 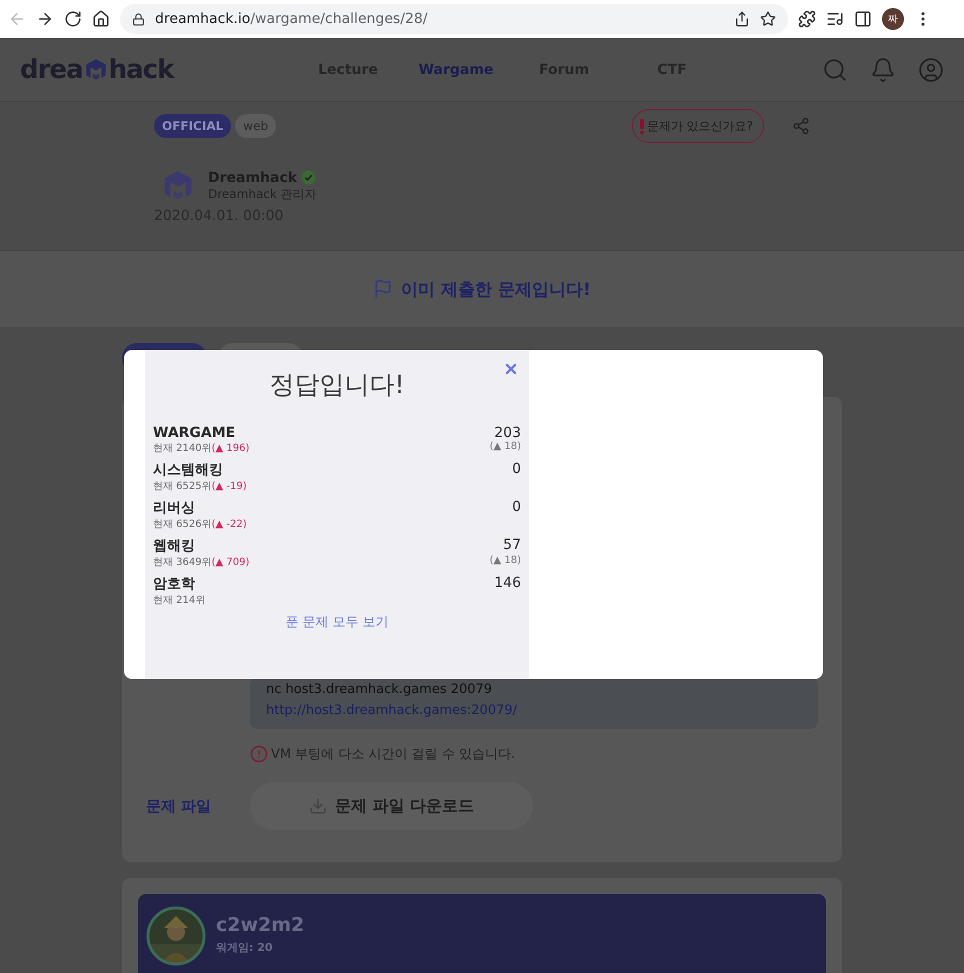 I want to click on file-label: 문제 파일, so click(x=179, y=806).